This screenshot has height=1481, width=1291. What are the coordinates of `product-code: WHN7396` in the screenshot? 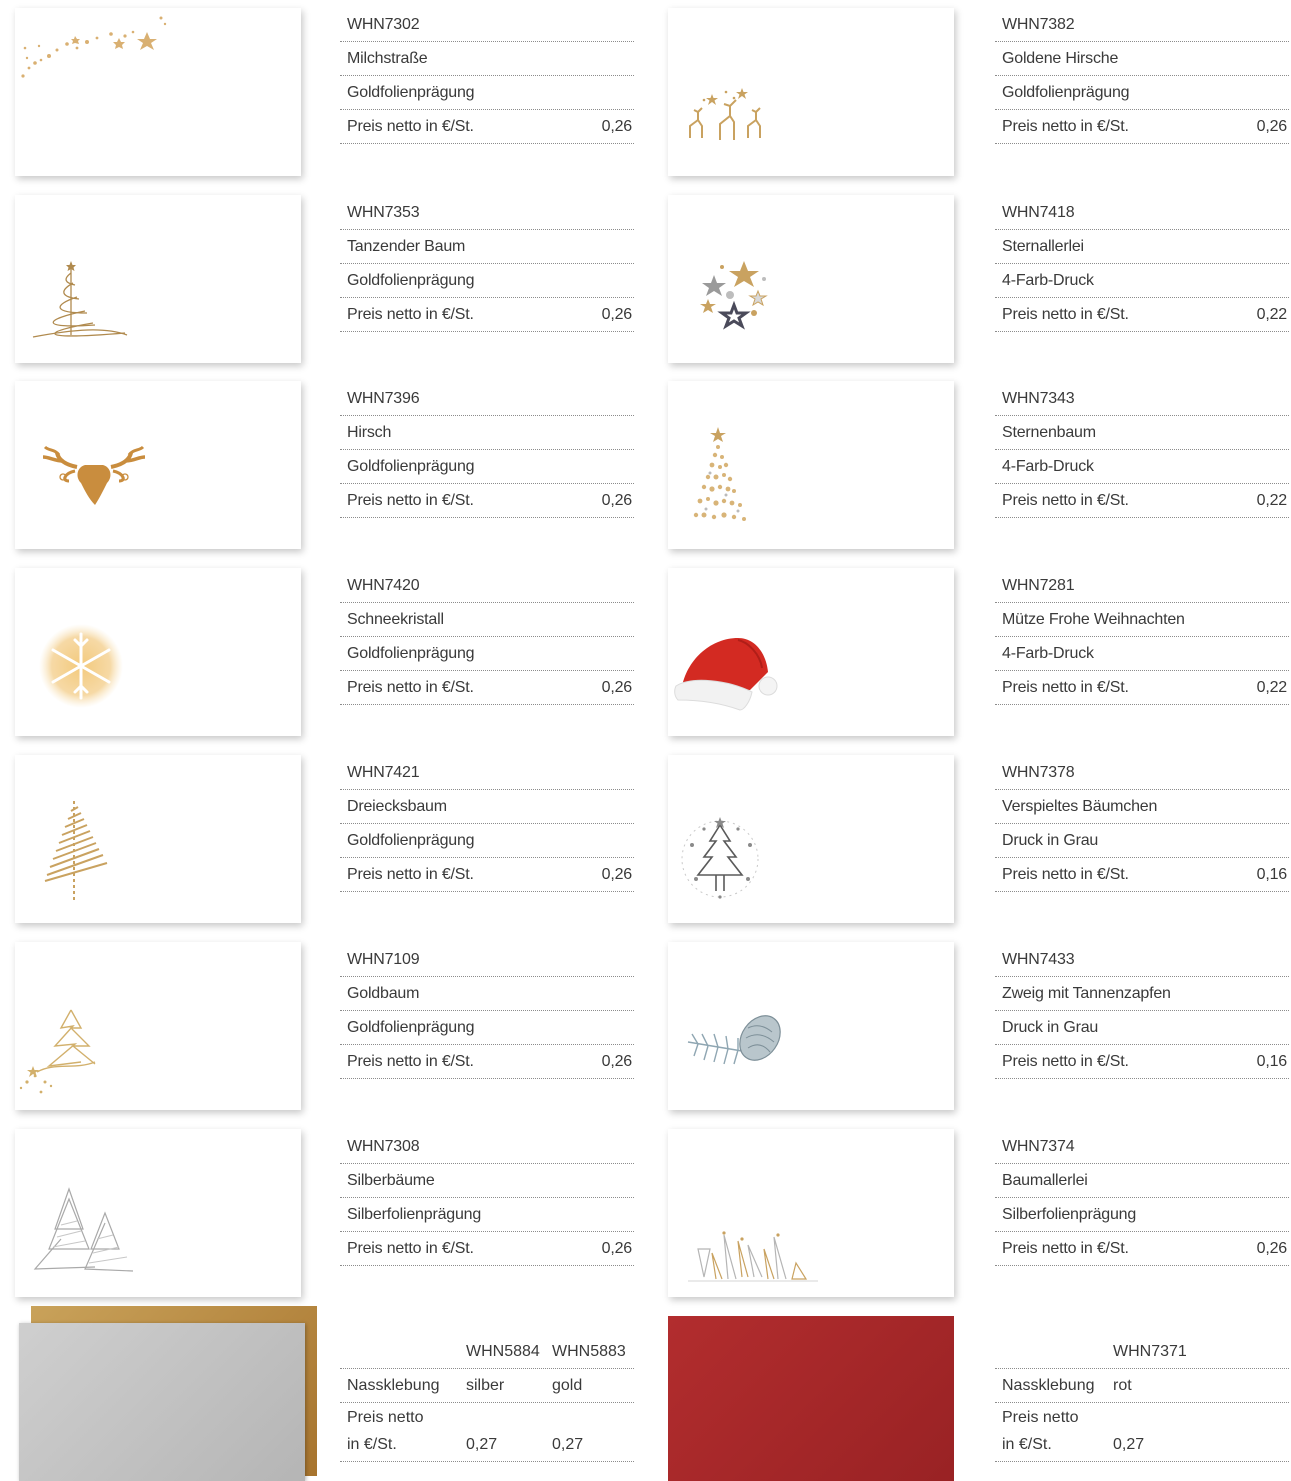 It's located at (487, 399).